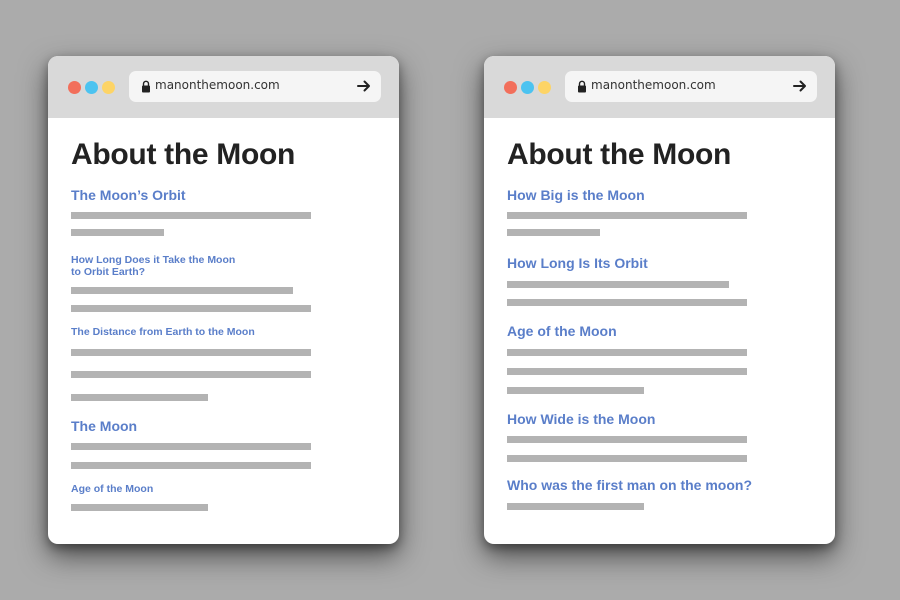  I want to click on section-heading: How Big is the Moon, so click(576, 195).